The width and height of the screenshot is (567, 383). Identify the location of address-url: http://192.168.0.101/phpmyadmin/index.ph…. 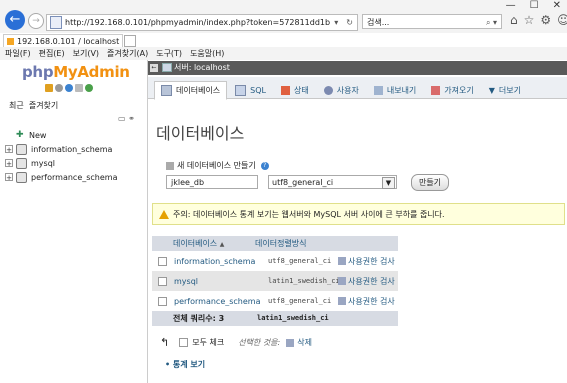
(197, 22).